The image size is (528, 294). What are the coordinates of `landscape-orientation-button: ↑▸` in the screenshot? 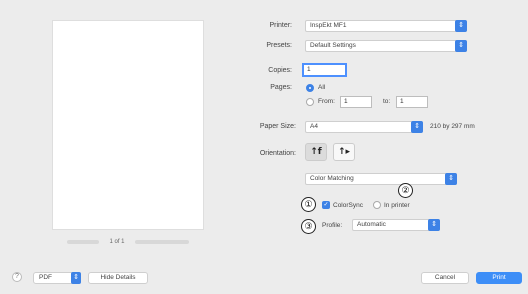 It's located at (344, 152).